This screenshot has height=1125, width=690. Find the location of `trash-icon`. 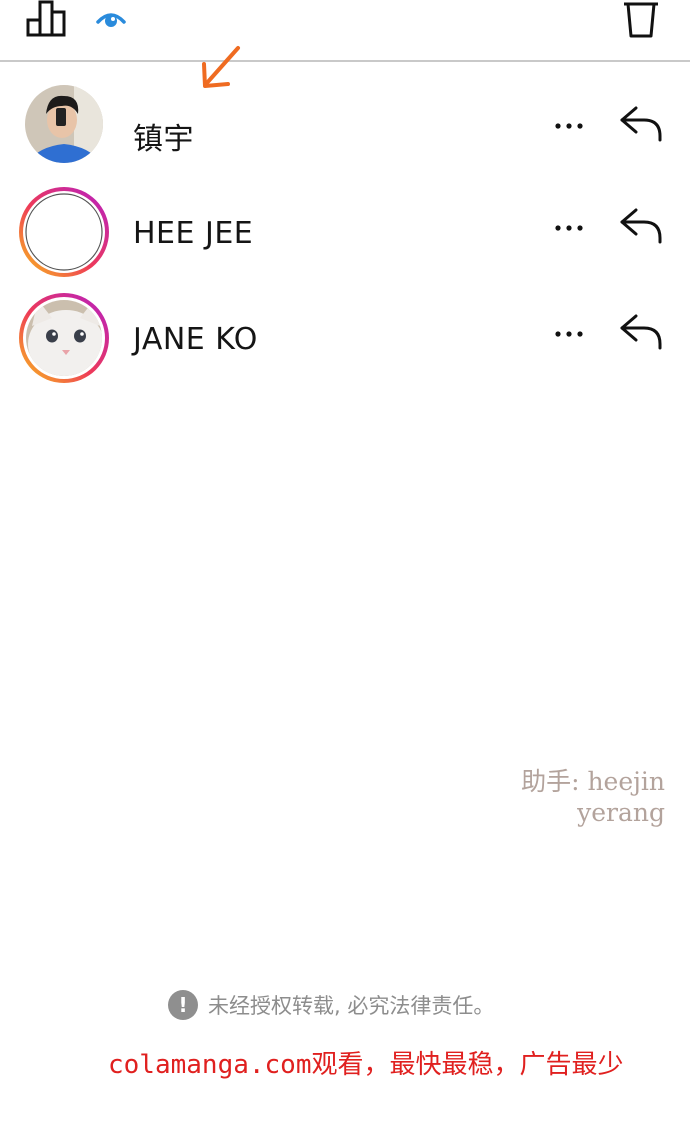

trash-icon is located at coordinates (641, 20).